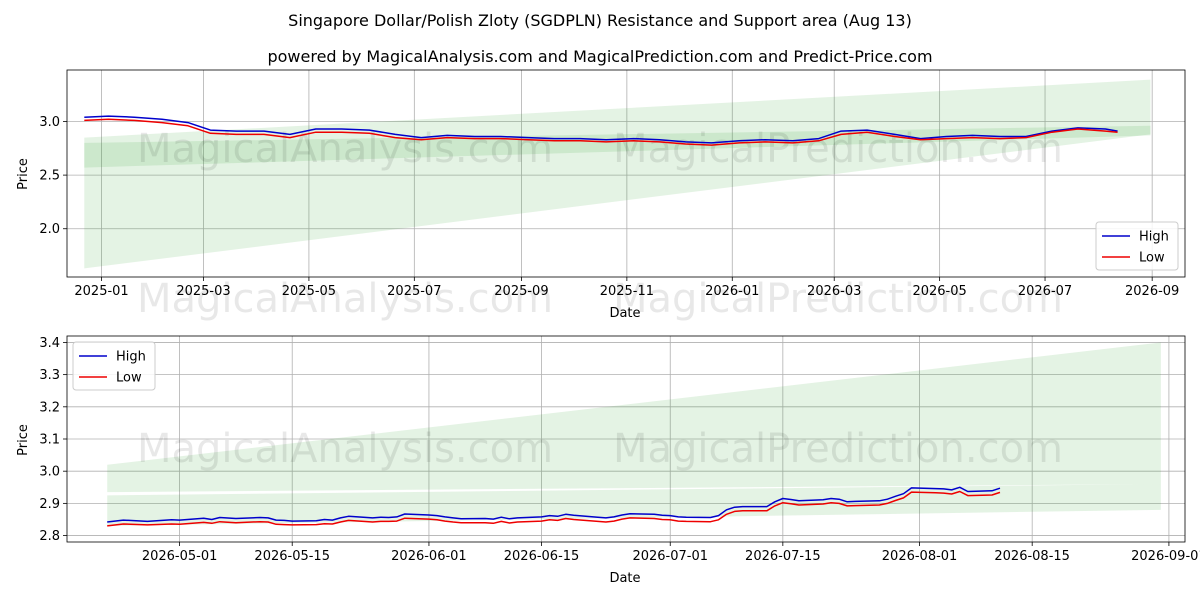  What do you see at coordinates (670, 556) in the screenshot?
I see `bottom-x-tick-label: 2026-07-01` at bounding box center [670, 556].